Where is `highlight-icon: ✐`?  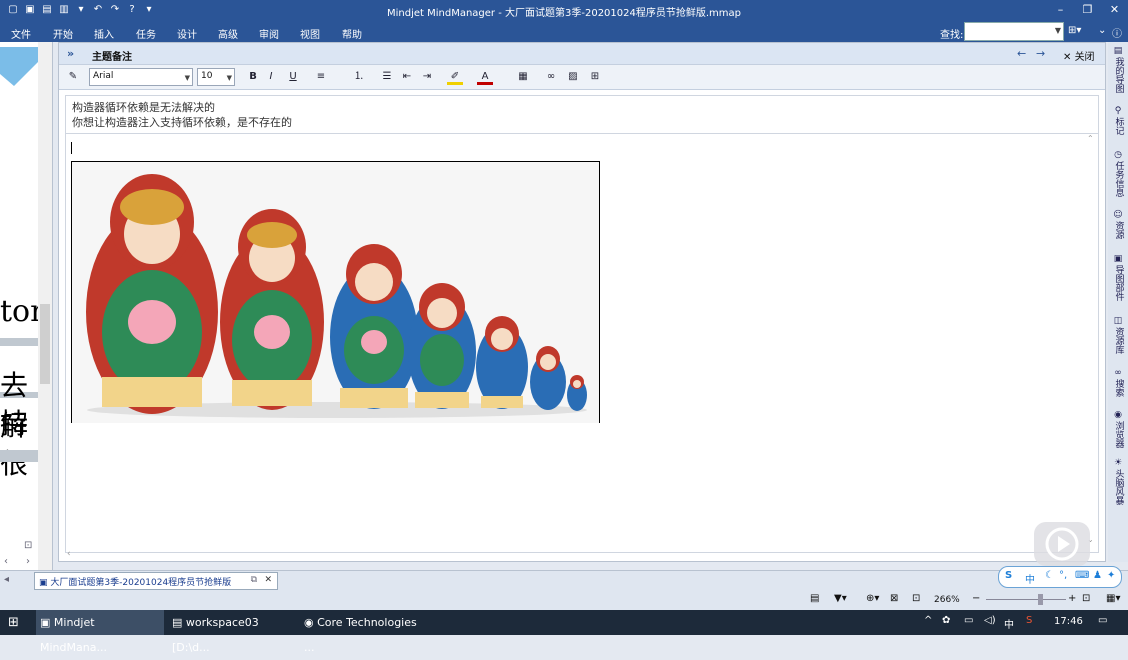 highlight-icon: ✐ is located at coordinates (455, 77).